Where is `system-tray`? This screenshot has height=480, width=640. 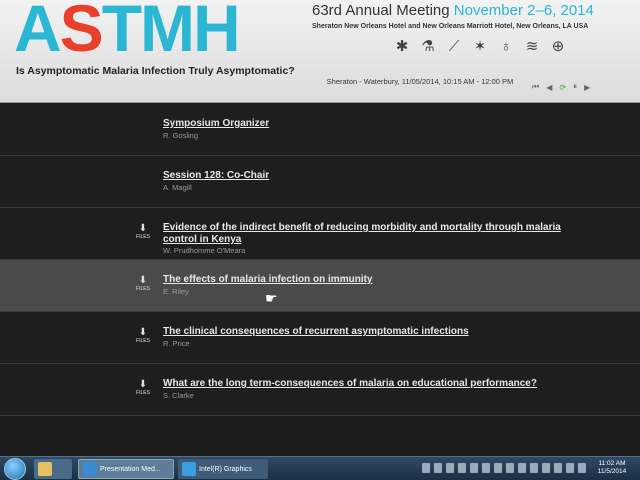 system-tray is located at coordinates (504, 468).